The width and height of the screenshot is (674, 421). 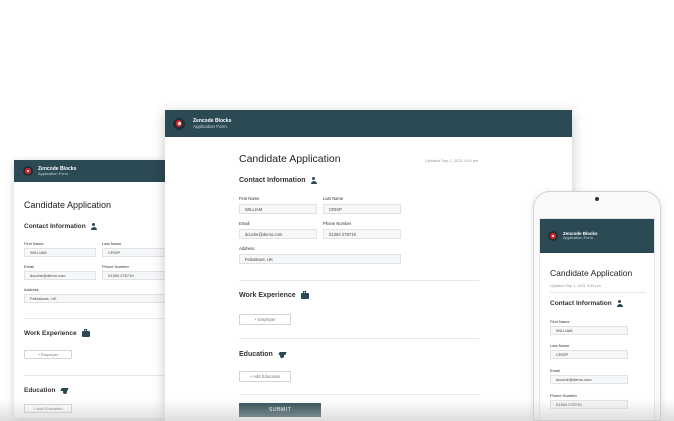 I want to click on brand-name: Zencode Blocks, so click(x=212, y=120).